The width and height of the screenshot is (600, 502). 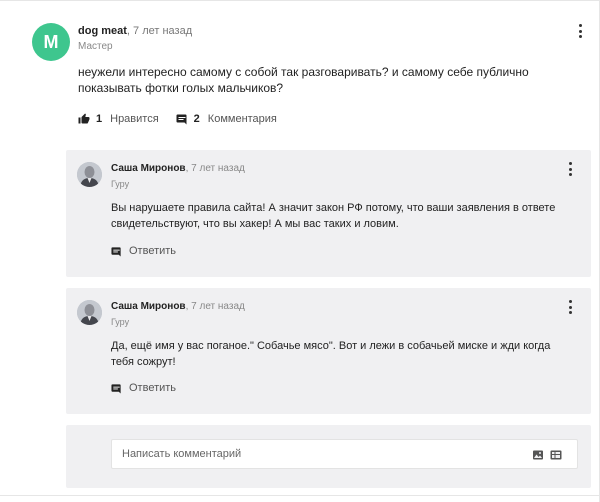 I want to click on frame-bottom-border, so click(x=300, y=495).